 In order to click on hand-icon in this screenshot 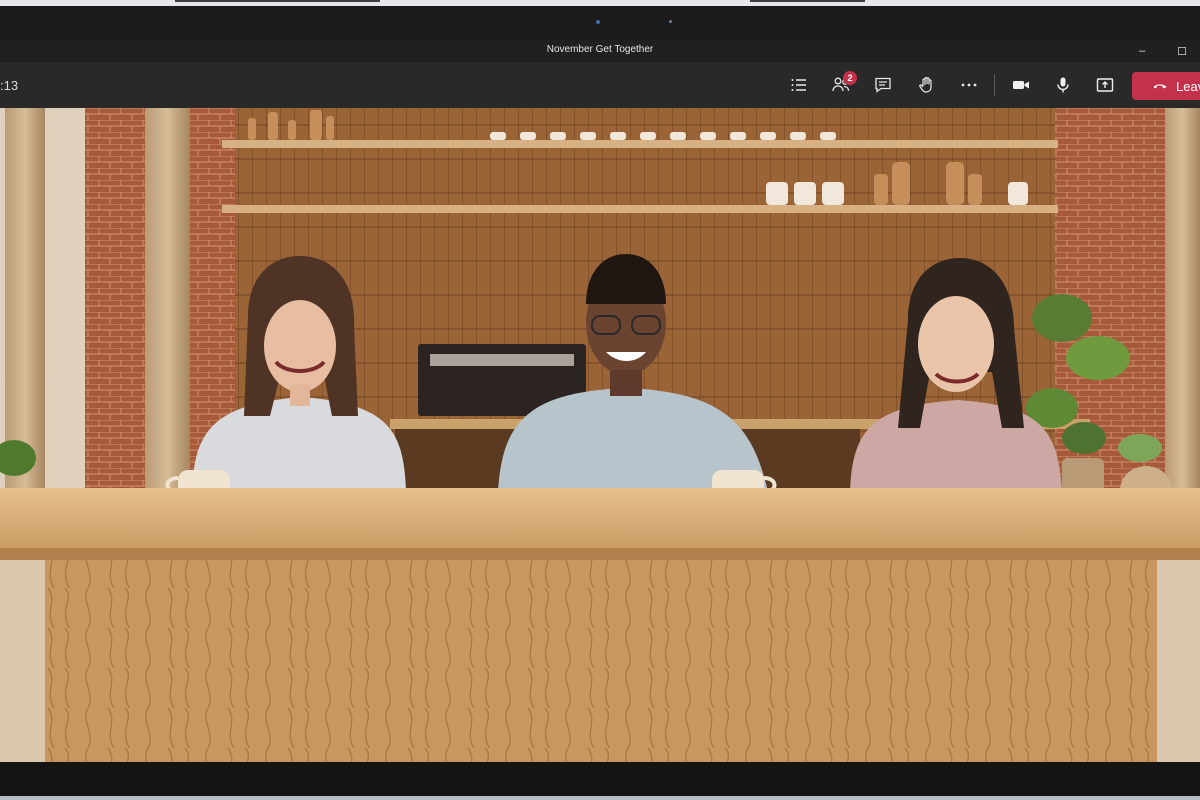, I will do `click(925, 84)`.